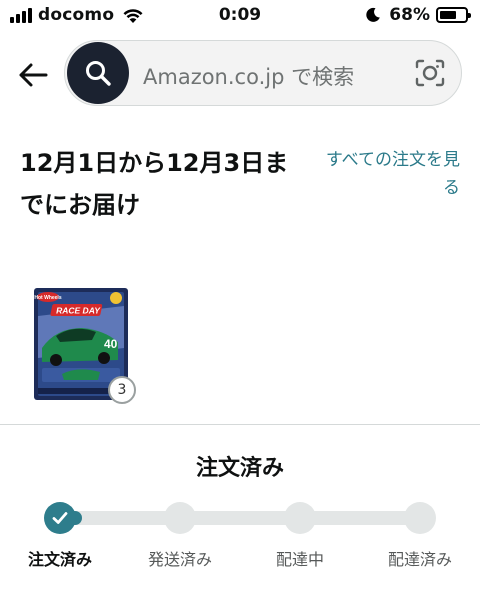  What do you see at coordinates (111, 344) in the screenshot?
I see `svg-text: 40` at bounding box center [111, 344].